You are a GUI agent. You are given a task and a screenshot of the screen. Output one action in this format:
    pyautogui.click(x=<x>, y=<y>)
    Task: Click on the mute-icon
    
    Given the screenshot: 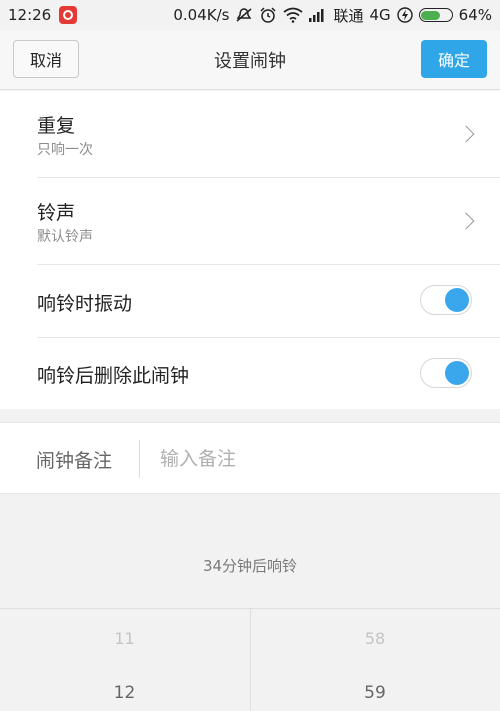 What is the action you would take?
    pyautogui.click(x=244, y=15)
    